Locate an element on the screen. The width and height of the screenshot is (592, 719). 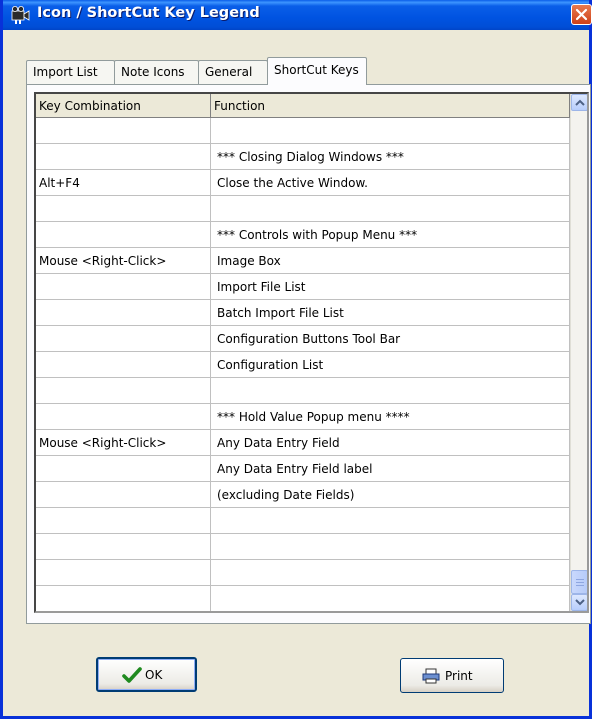
scroll-thumb is located at coordinates (579, 582).